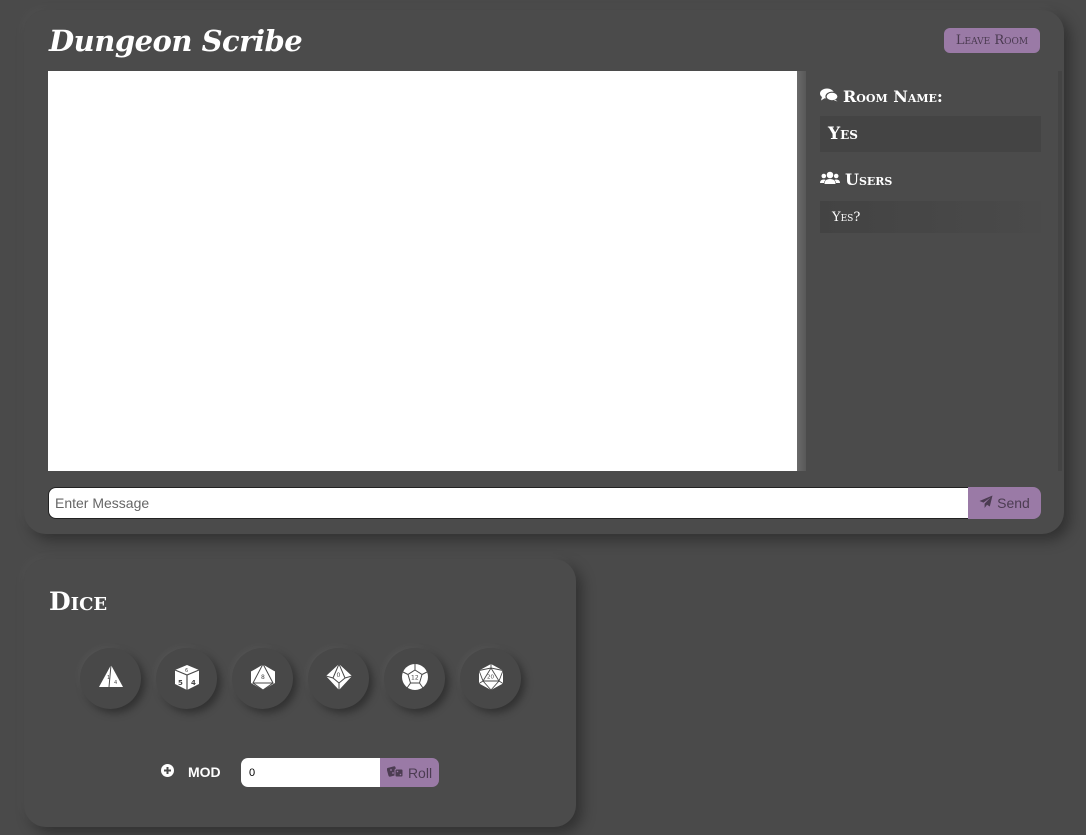 This screenshot has height=835, width=1086. Describe the element at coordinates (829, 96) in the screenshot. I see `comments-icon` at that location.